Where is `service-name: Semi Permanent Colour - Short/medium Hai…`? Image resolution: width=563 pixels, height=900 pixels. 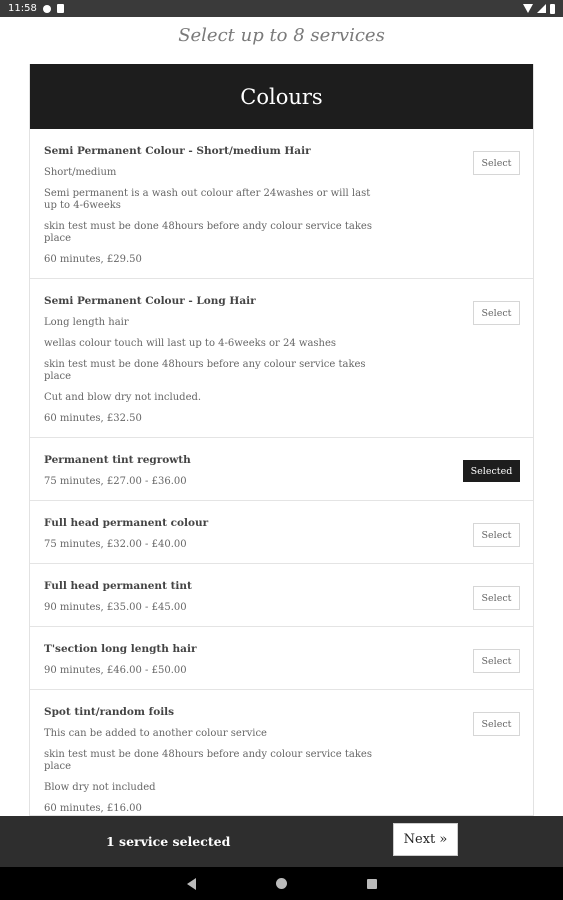
service-name: Semi Permanent Colour - Short/medium Hai… is located at coordinates (177, 151).